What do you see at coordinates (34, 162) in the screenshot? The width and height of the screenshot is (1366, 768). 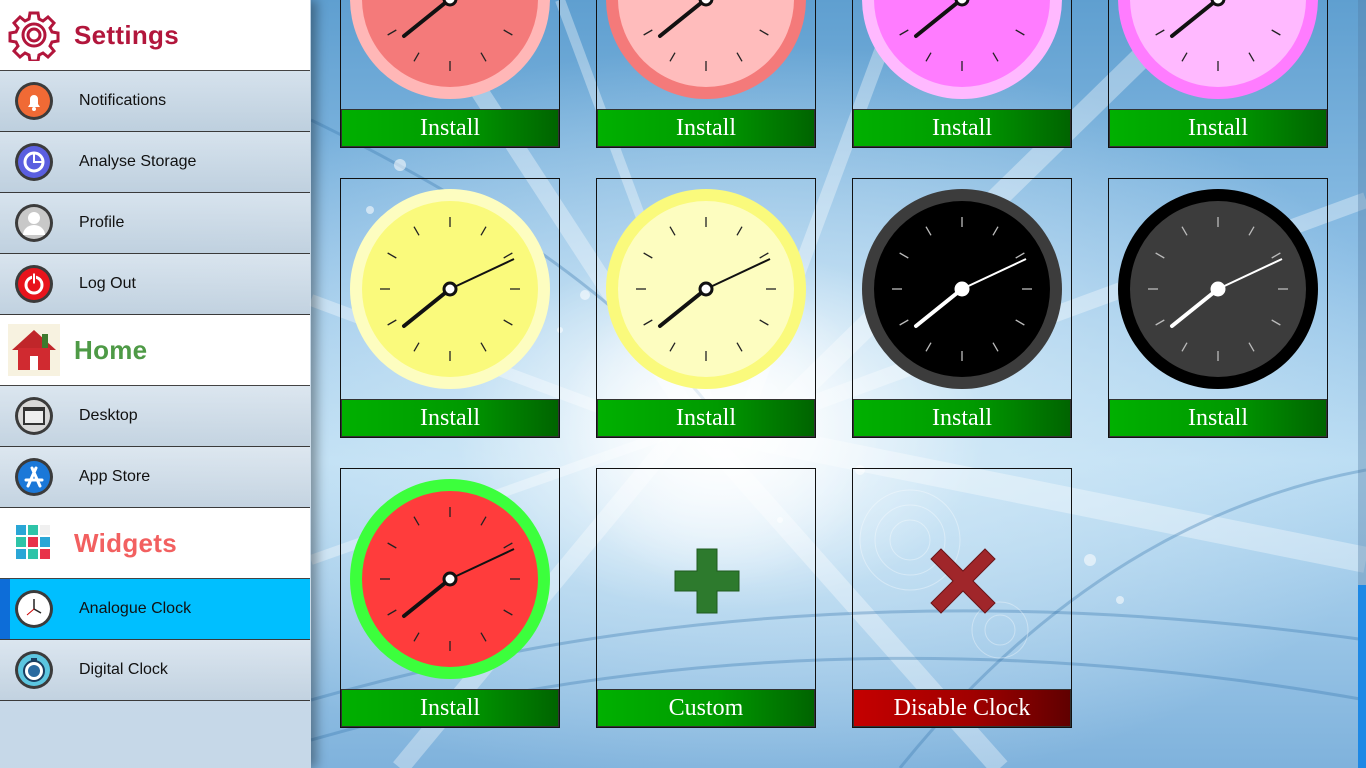 I see `storage-icon` at bounding box center [34, 162].